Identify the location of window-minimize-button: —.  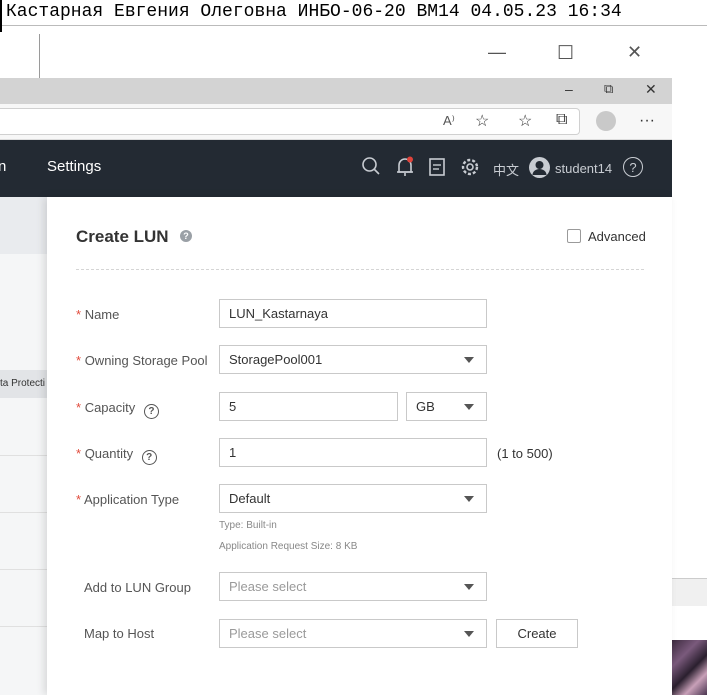
(497, 52).